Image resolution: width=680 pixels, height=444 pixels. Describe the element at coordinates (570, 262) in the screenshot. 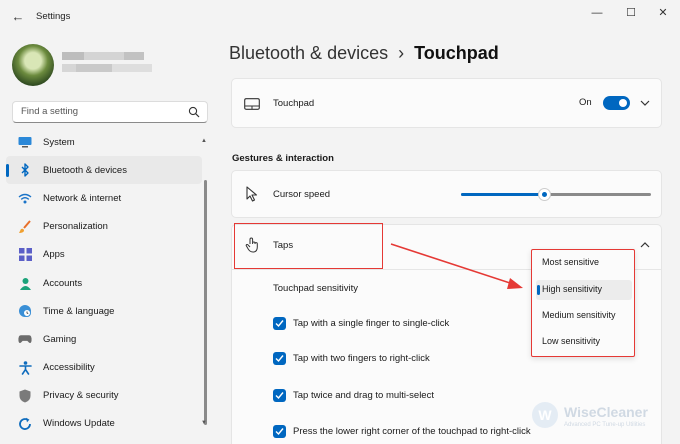

I see `dropdown-option-most: Most sensitive` at that location.